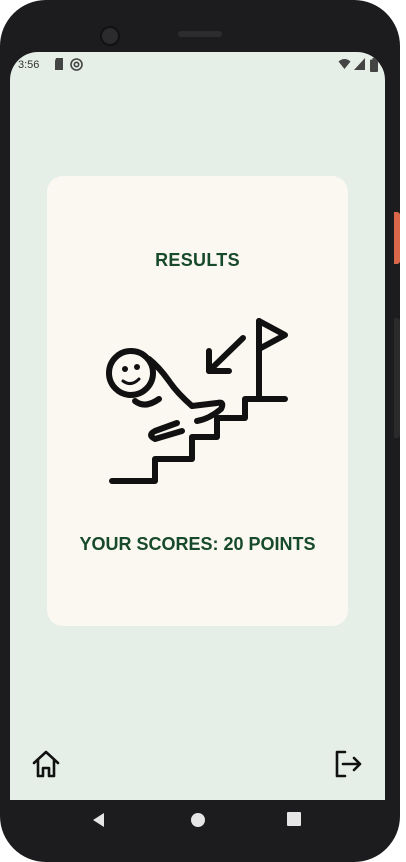  What do you see at coordinates (59, 64) in the screenshot?
I see `sd-card-icon` at bounding box center [59, 64].